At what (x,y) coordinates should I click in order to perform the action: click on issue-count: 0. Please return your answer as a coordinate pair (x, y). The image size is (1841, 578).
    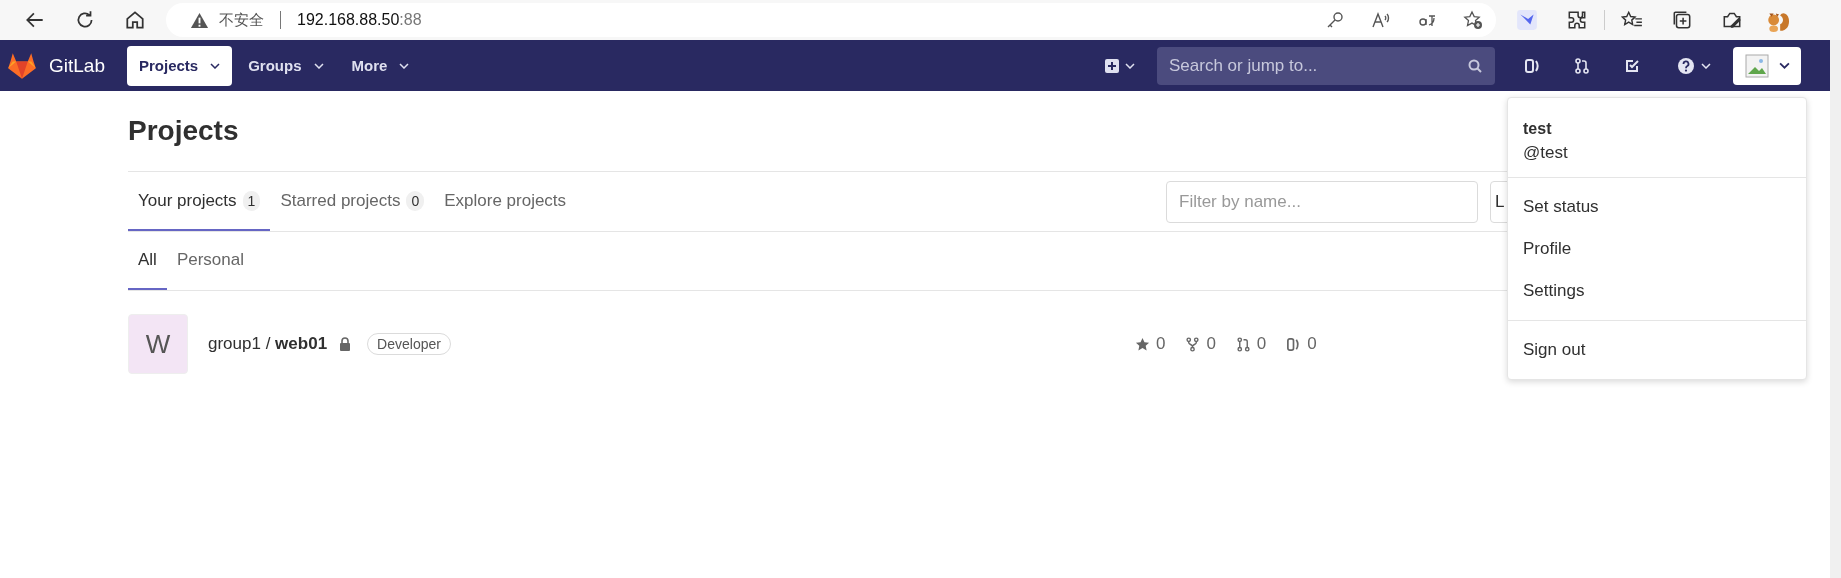
    Looking at the image, I should click on (1312, 344).